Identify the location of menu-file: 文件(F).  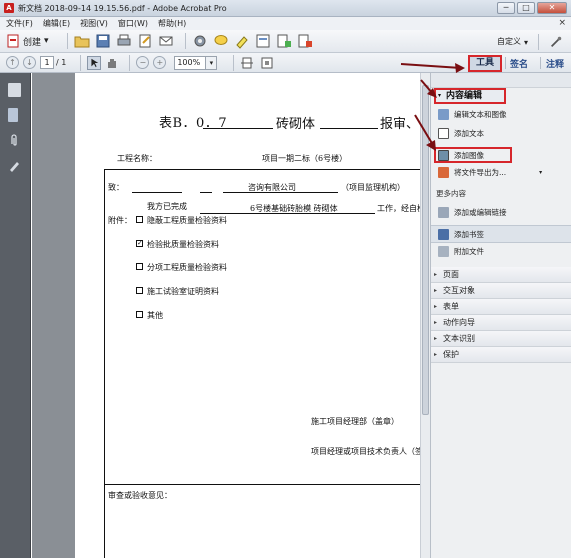
(19, 23).